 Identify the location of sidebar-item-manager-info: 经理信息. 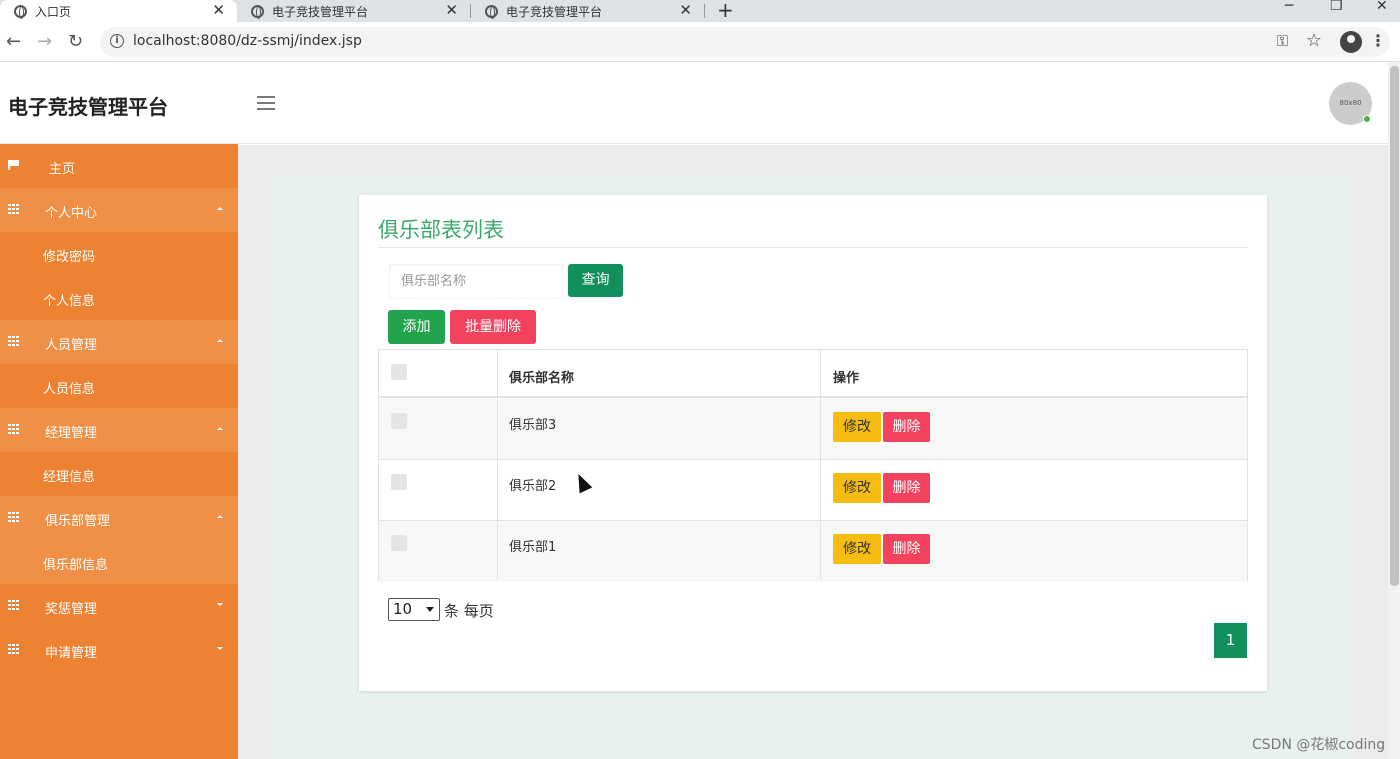
(119, 474).